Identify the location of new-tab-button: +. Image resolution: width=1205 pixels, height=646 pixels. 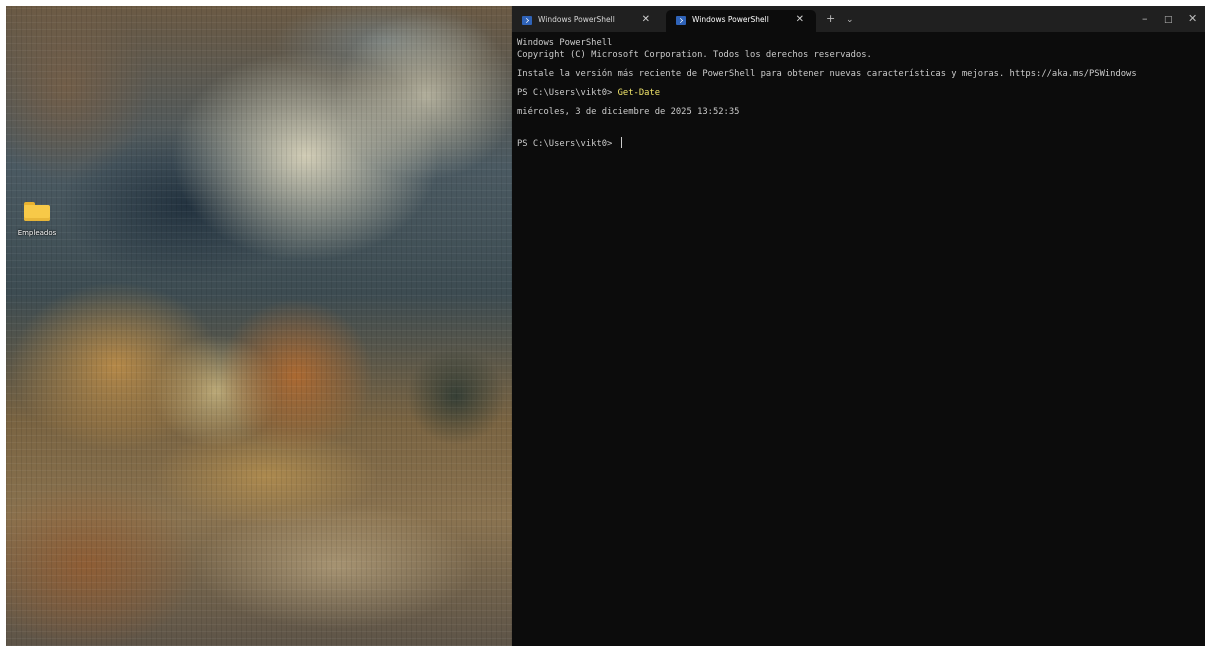
(830, 19).